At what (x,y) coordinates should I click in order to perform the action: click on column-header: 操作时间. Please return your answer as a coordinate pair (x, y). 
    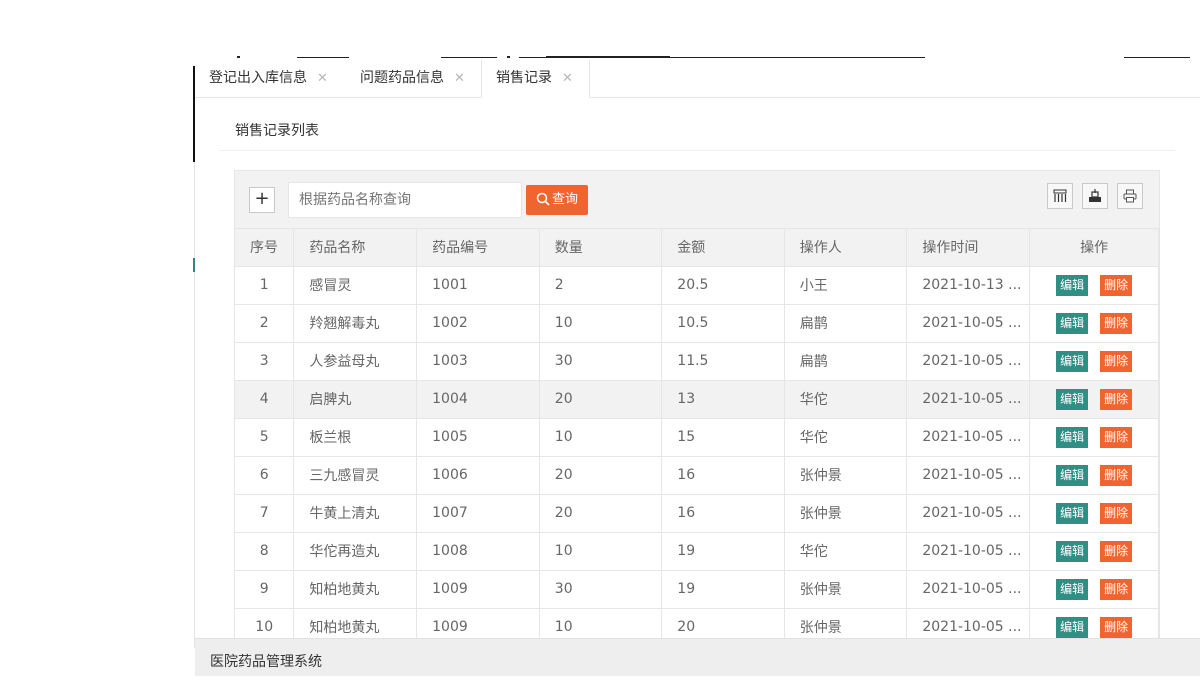
    Looking at the image, I should click on (968, 248).